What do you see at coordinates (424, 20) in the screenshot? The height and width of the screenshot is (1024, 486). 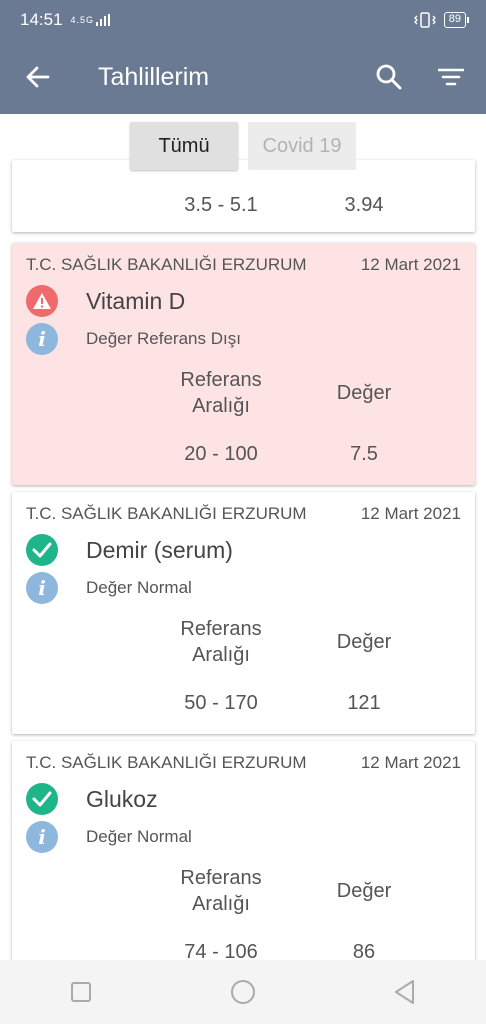 I see `vibrate-icon` at bounding box center [424, 20].